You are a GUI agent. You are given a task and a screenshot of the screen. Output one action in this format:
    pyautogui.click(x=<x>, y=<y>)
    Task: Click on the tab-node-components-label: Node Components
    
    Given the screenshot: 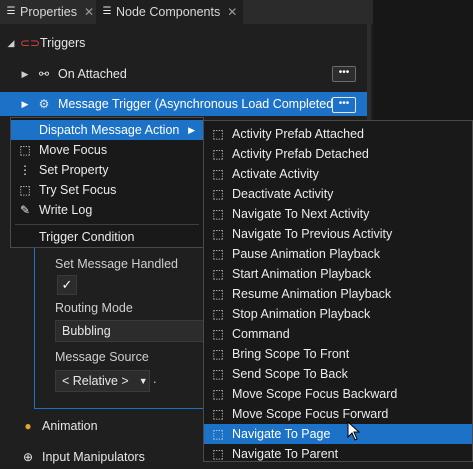 What is the action you would take?
    pyautogui.click(x=168, y=12)
    